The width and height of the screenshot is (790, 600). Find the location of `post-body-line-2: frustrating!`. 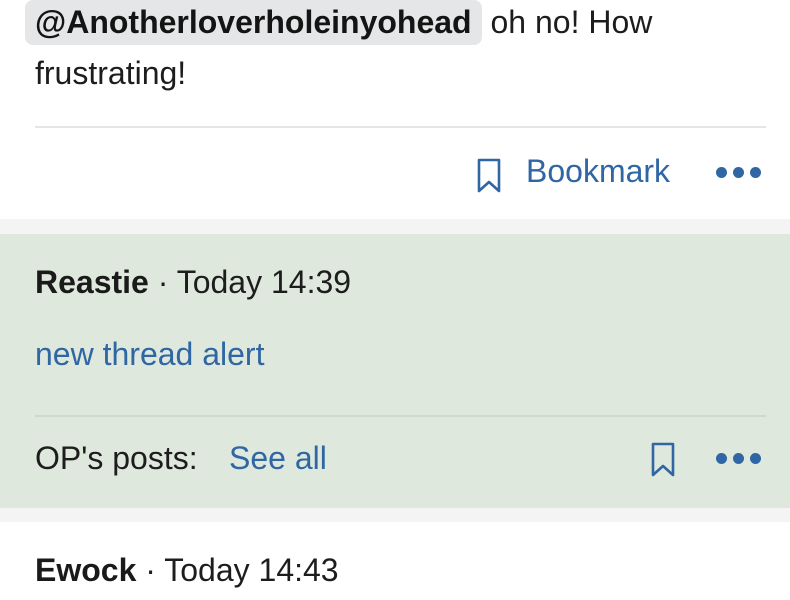

post-body-line-2: frustrating! is located at coordinates (111, 73).